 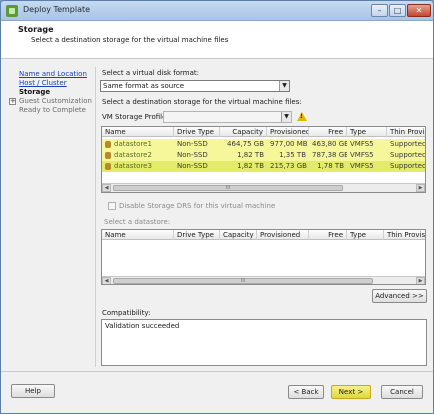 I want to click on compatibility-box: Validation succeeded, so click(x=264, y=342).